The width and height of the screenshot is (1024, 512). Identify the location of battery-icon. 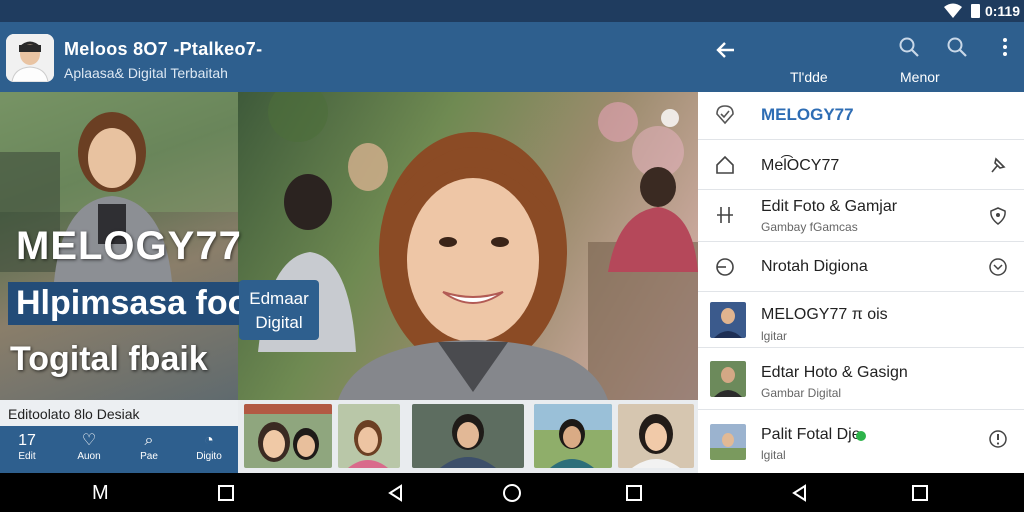
(975, 11).